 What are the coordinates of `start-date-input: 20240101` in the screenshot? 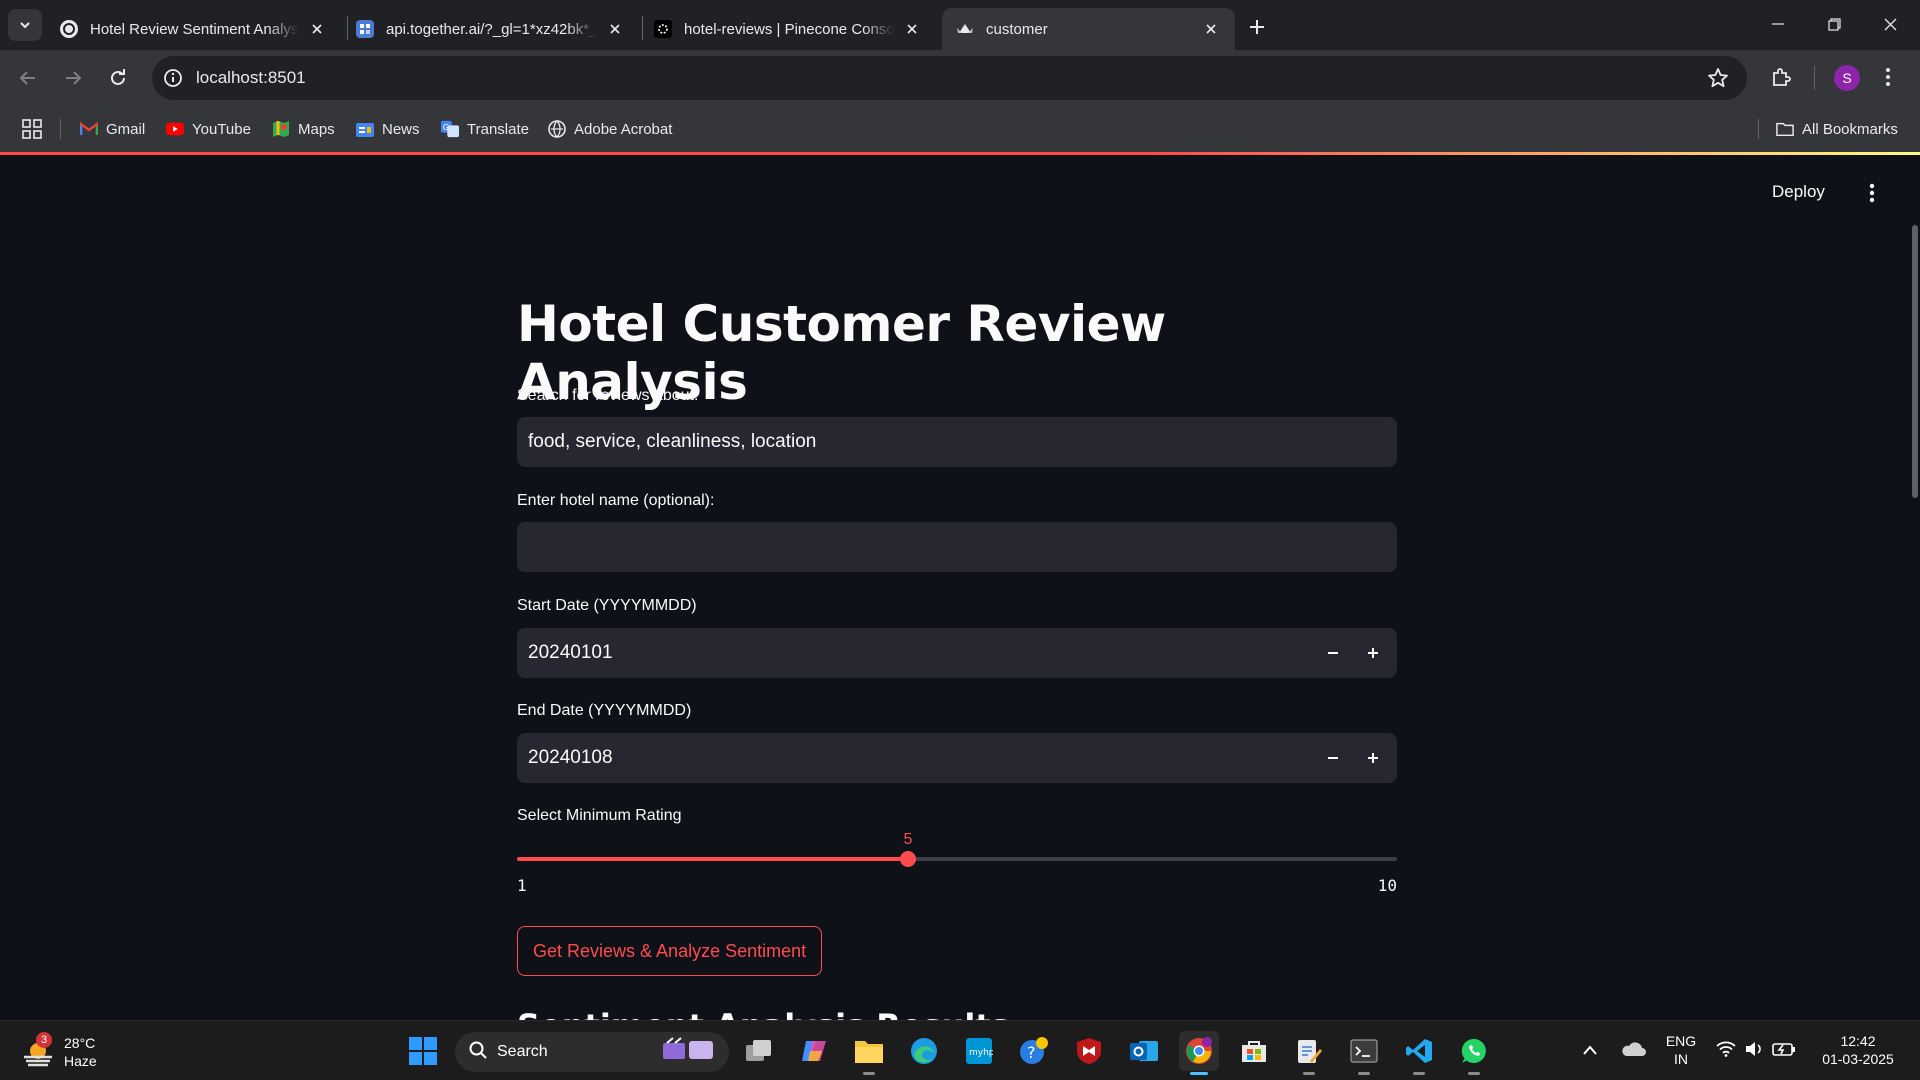 It's located at (957, 653).